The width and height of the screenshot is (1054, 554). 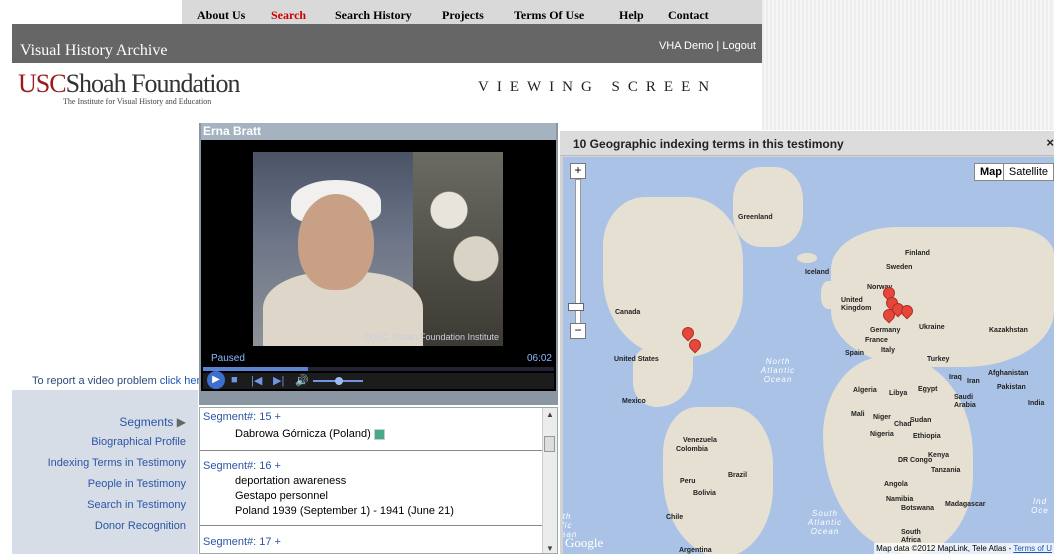 What do you see at coordinates (1040, 506) in the screenshot?
I see `ocean-label: Ind Oce` at bounding box center [1040, 506].